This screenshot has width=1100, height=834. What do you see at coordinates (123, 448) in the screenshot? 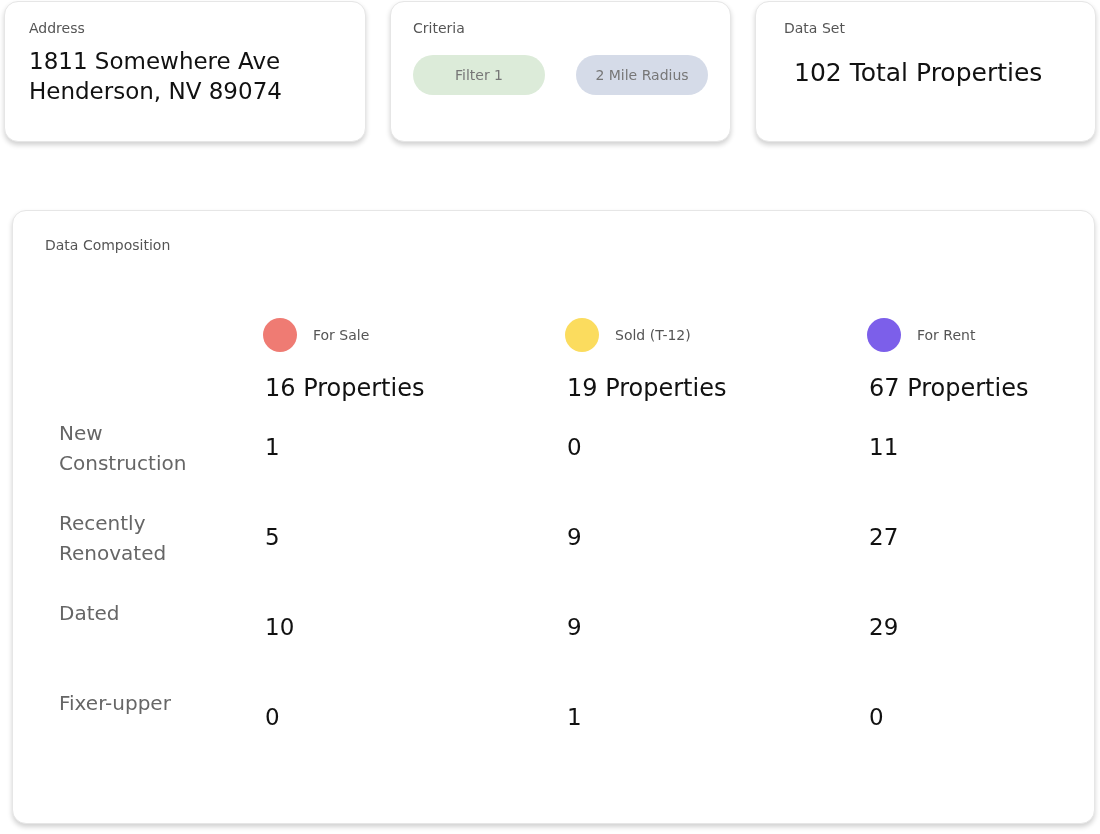
I see `row-label: New Construction` at bounding box center [123, 448].